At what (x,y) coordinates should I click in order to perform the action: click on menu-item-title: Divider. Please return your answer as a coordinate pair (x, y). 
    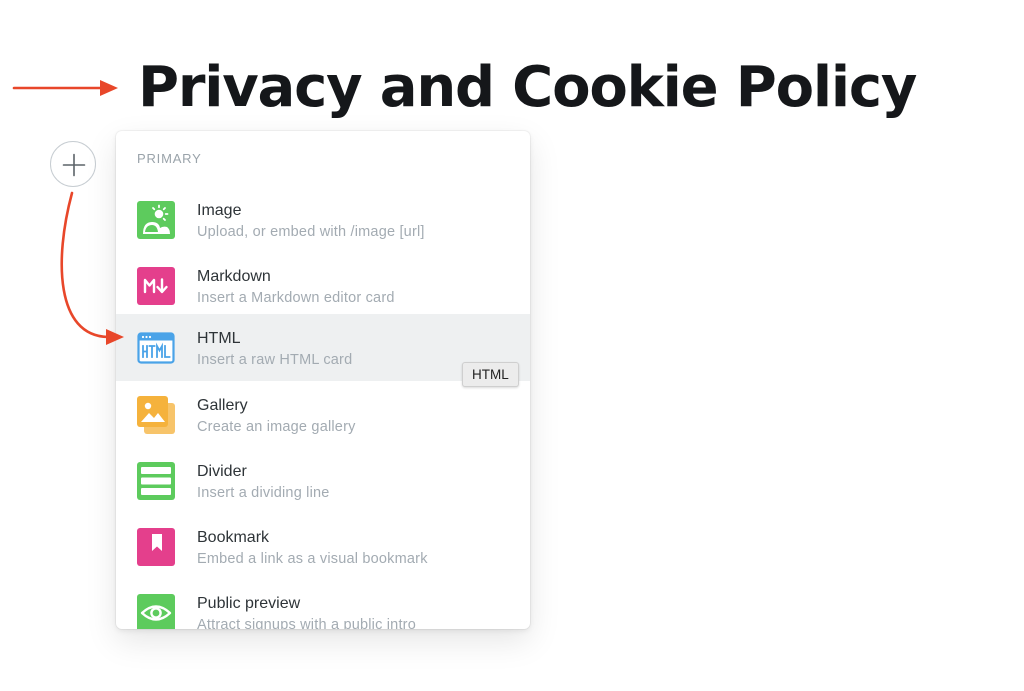
    Looking at the image, I should click on (222, 471).